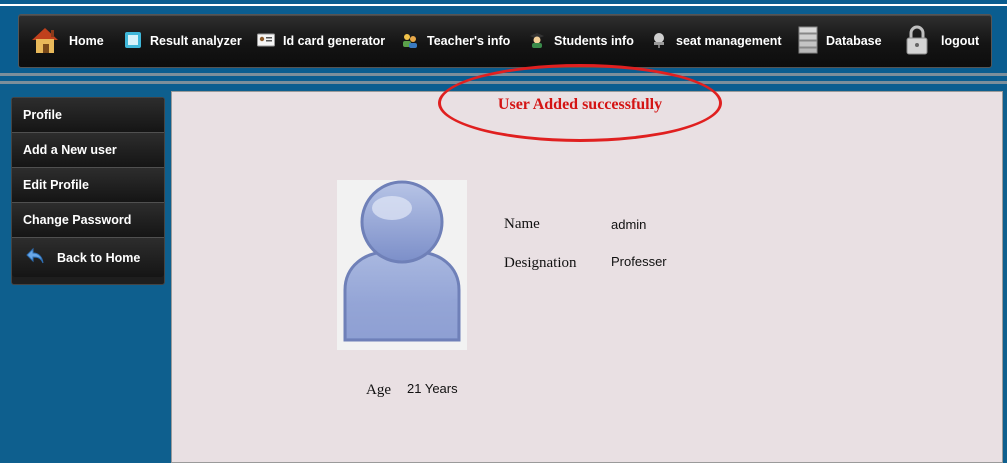 This screenshot has width=1007, height=463. What do you see at coordinates (35, 257) in the screenshot?
I see `back-arrow-icon` at bounding box center [35, 257].